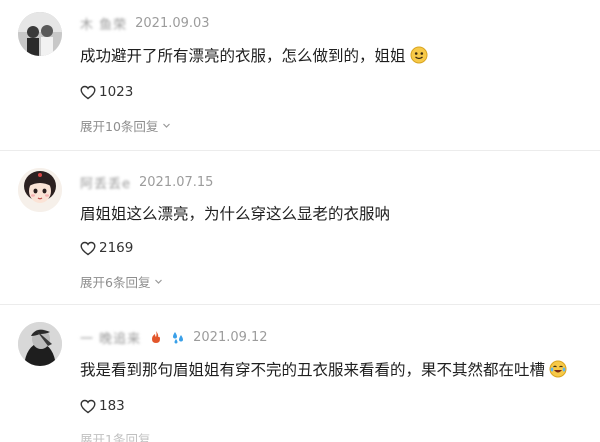 The width and height of the screenshot is (600, 442). I want to click on expand-replies-button: 展开6条回复, so click(121, 281).